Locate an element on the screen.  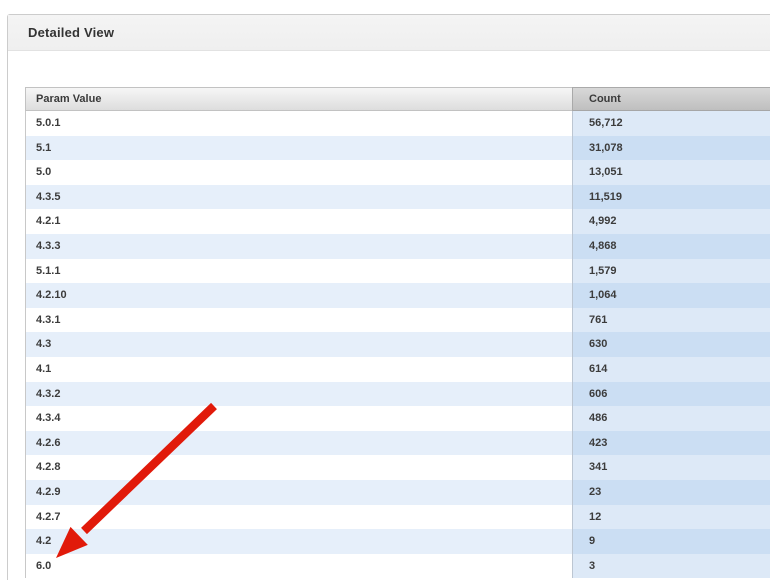
count-cell: 4,992 is located at coordinates (671, 221).